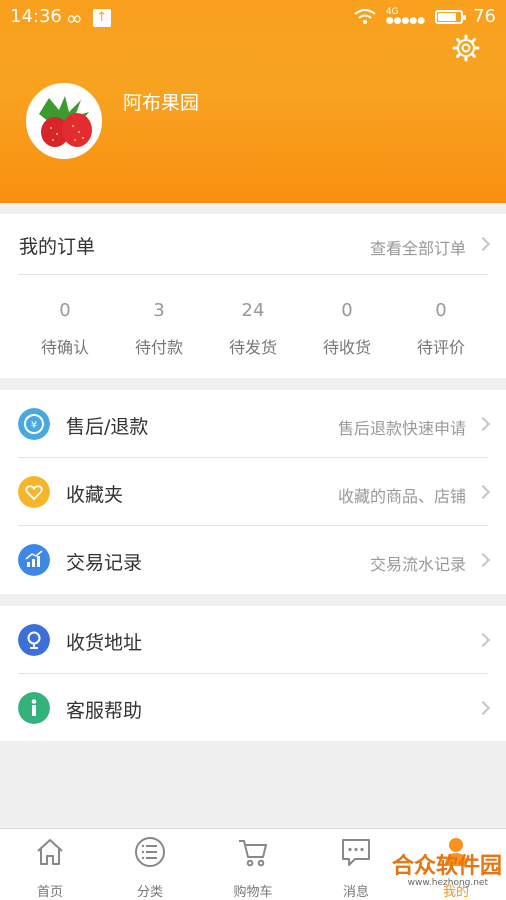  What do you see at coordinates (159, 310) in the screenshot?
I see `order-count: 3` at bounding box center [159, 310].